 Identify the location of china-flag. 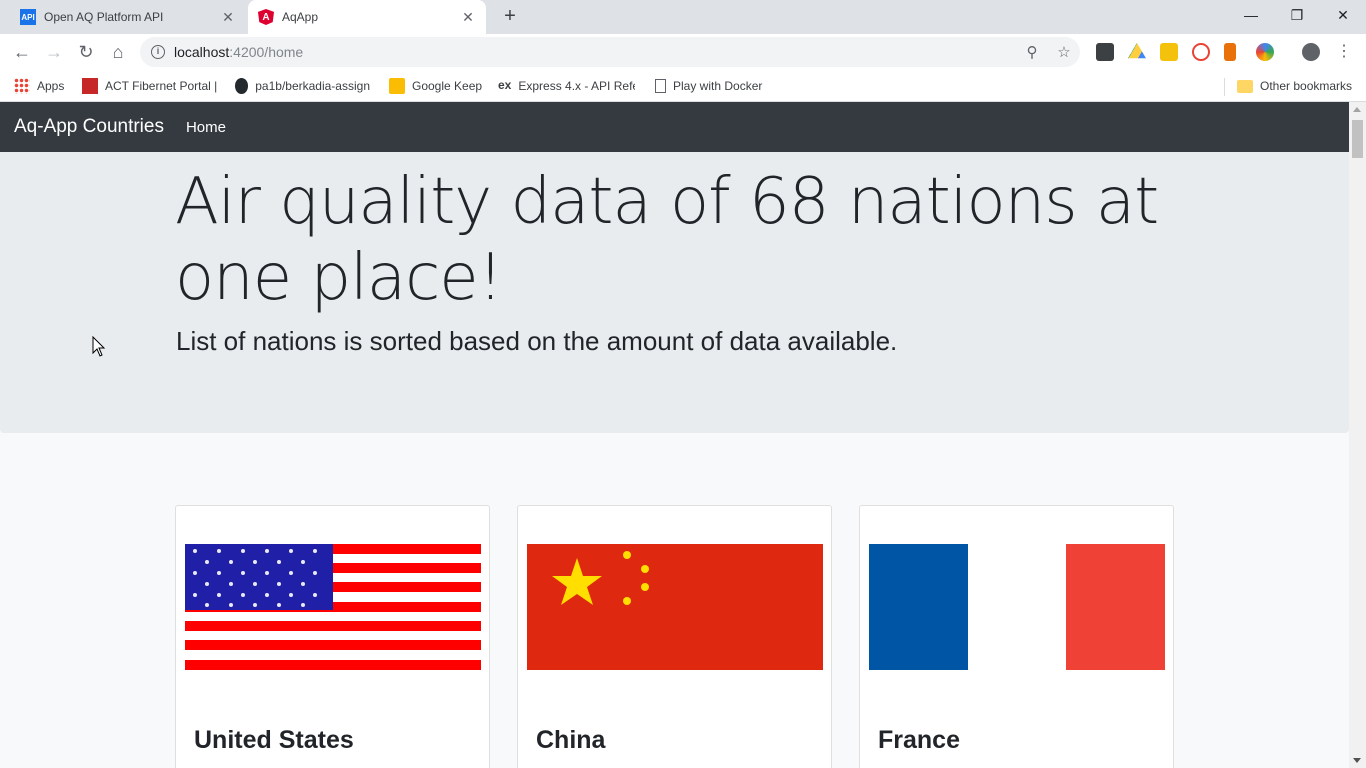
(675, 607).